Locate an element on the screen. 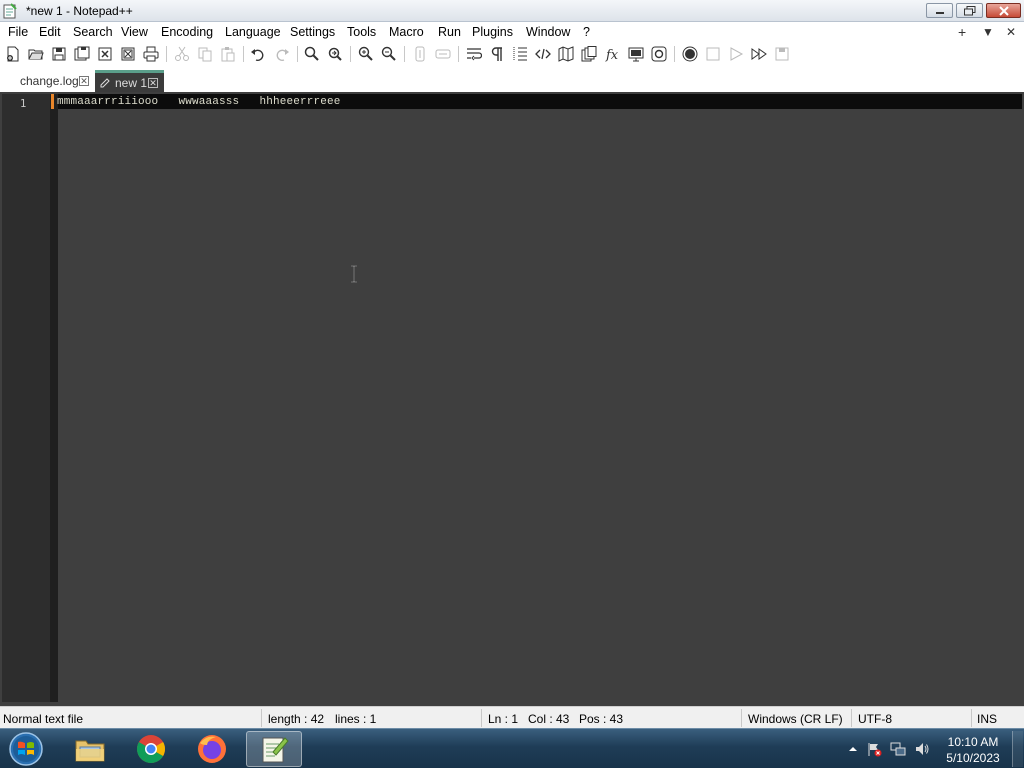  paste-icon is located at coordinates (228, 54).